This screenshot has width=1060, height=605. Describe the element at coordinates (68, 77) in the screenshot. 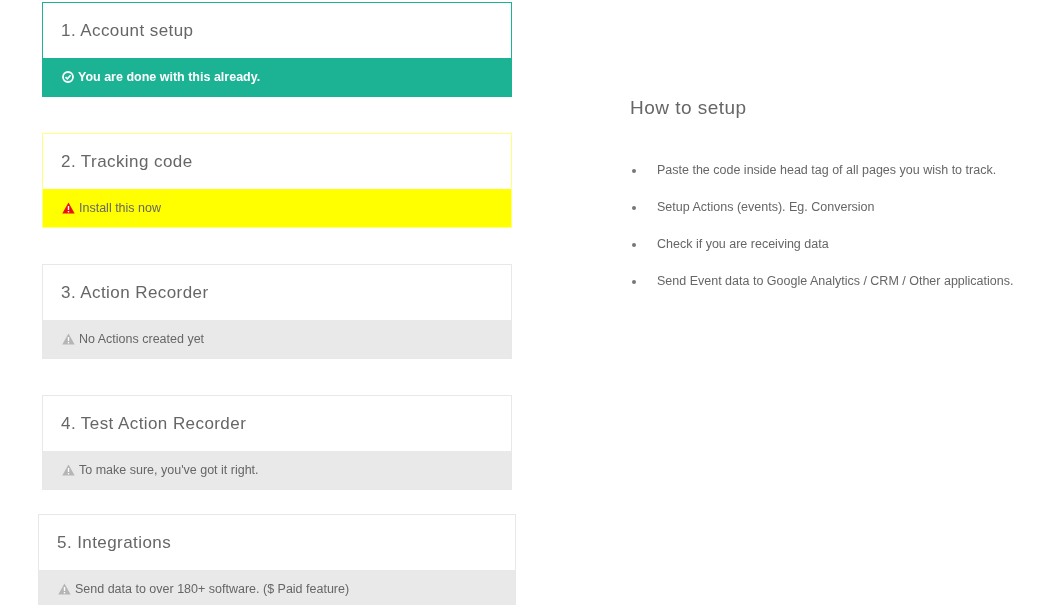

I see `check-circle-icon` at that location.